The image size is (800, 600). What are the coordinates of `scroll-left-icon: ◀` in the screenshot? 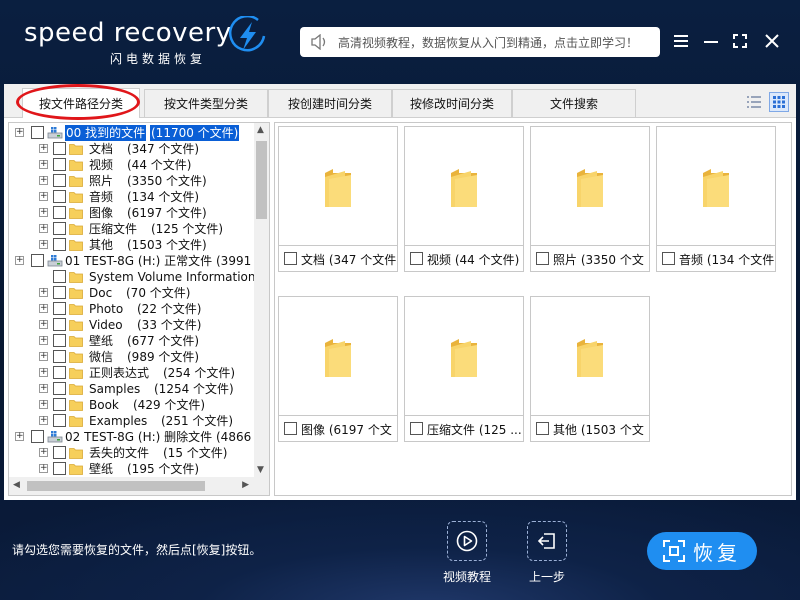 It's located at (16, 485).